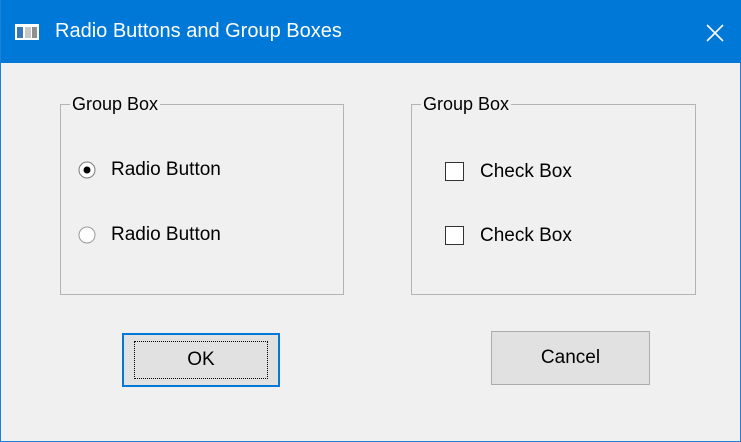  Describe the element at coordinates (27, 32) in the screenshot. I see `app-window-icon` at that location.